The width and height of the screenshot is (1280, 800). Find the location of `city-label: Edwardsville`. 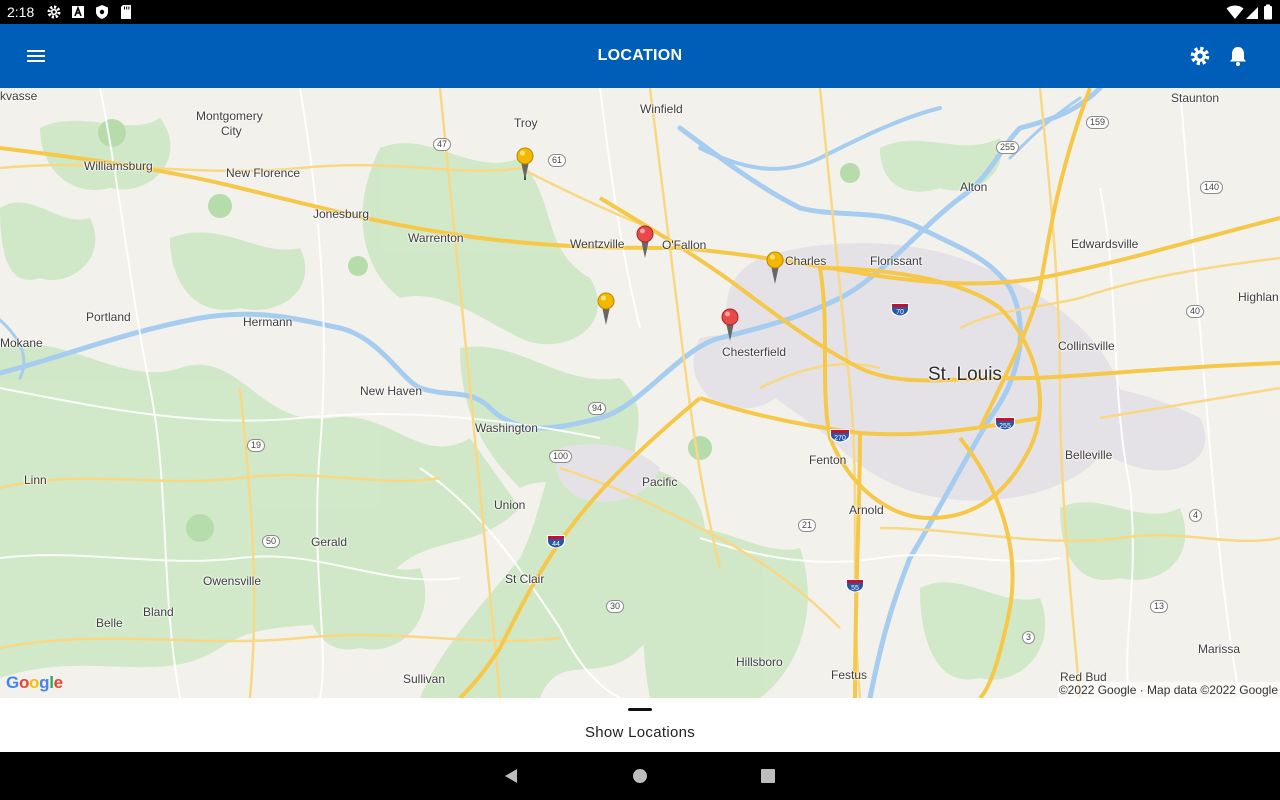

city-label: Edwardsville is located at coordinates (1105, 244).